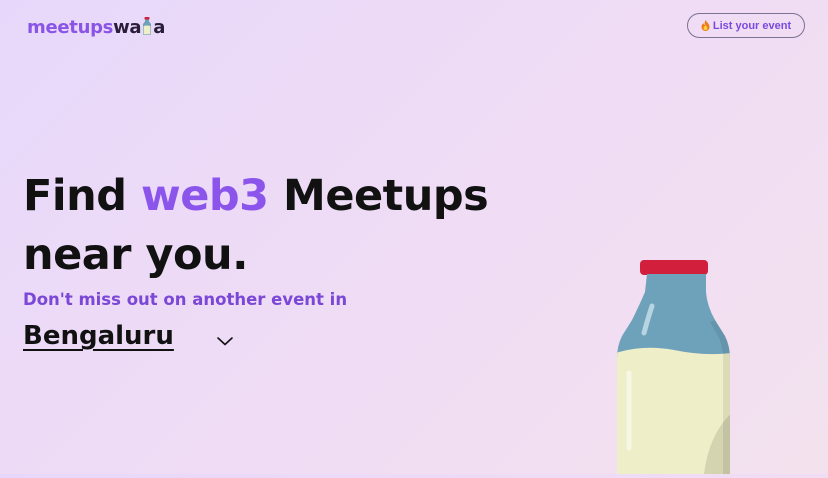 This screenshot has width=828, height=478. I want to click on milk-bottle-illustration, so click(675, 366).